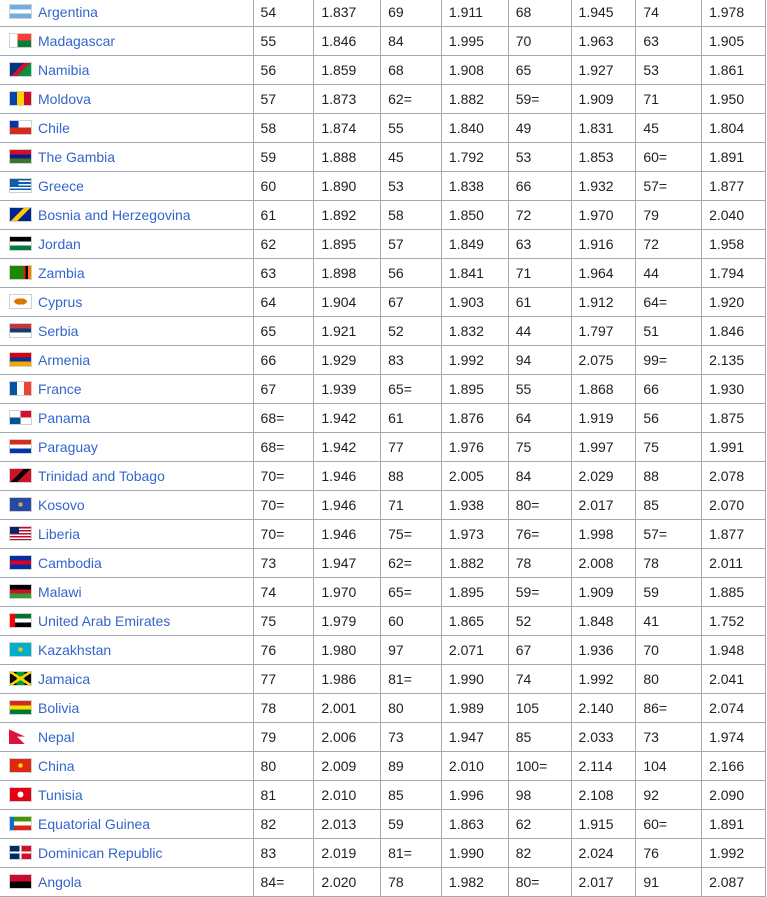 This screenshot has height=897, width=767. Describe the element at coordinates (283, 737) in the screenshot. I see `rank-cell: 79` at that location.